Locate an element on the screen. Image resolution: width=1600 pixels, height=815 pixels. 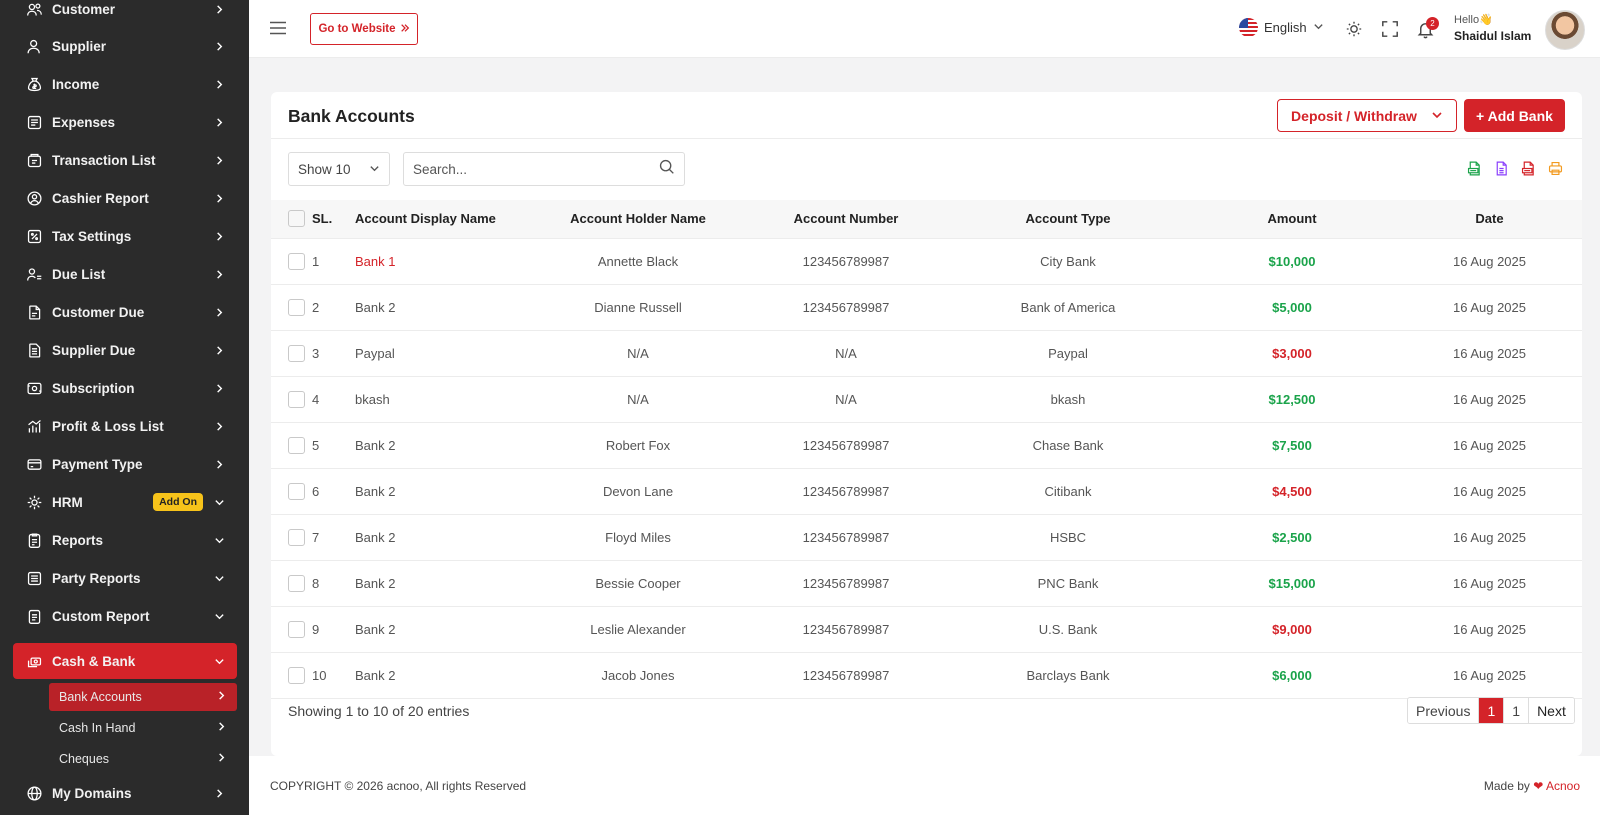
page-button: 1 is located at coordinates (1517, 710).